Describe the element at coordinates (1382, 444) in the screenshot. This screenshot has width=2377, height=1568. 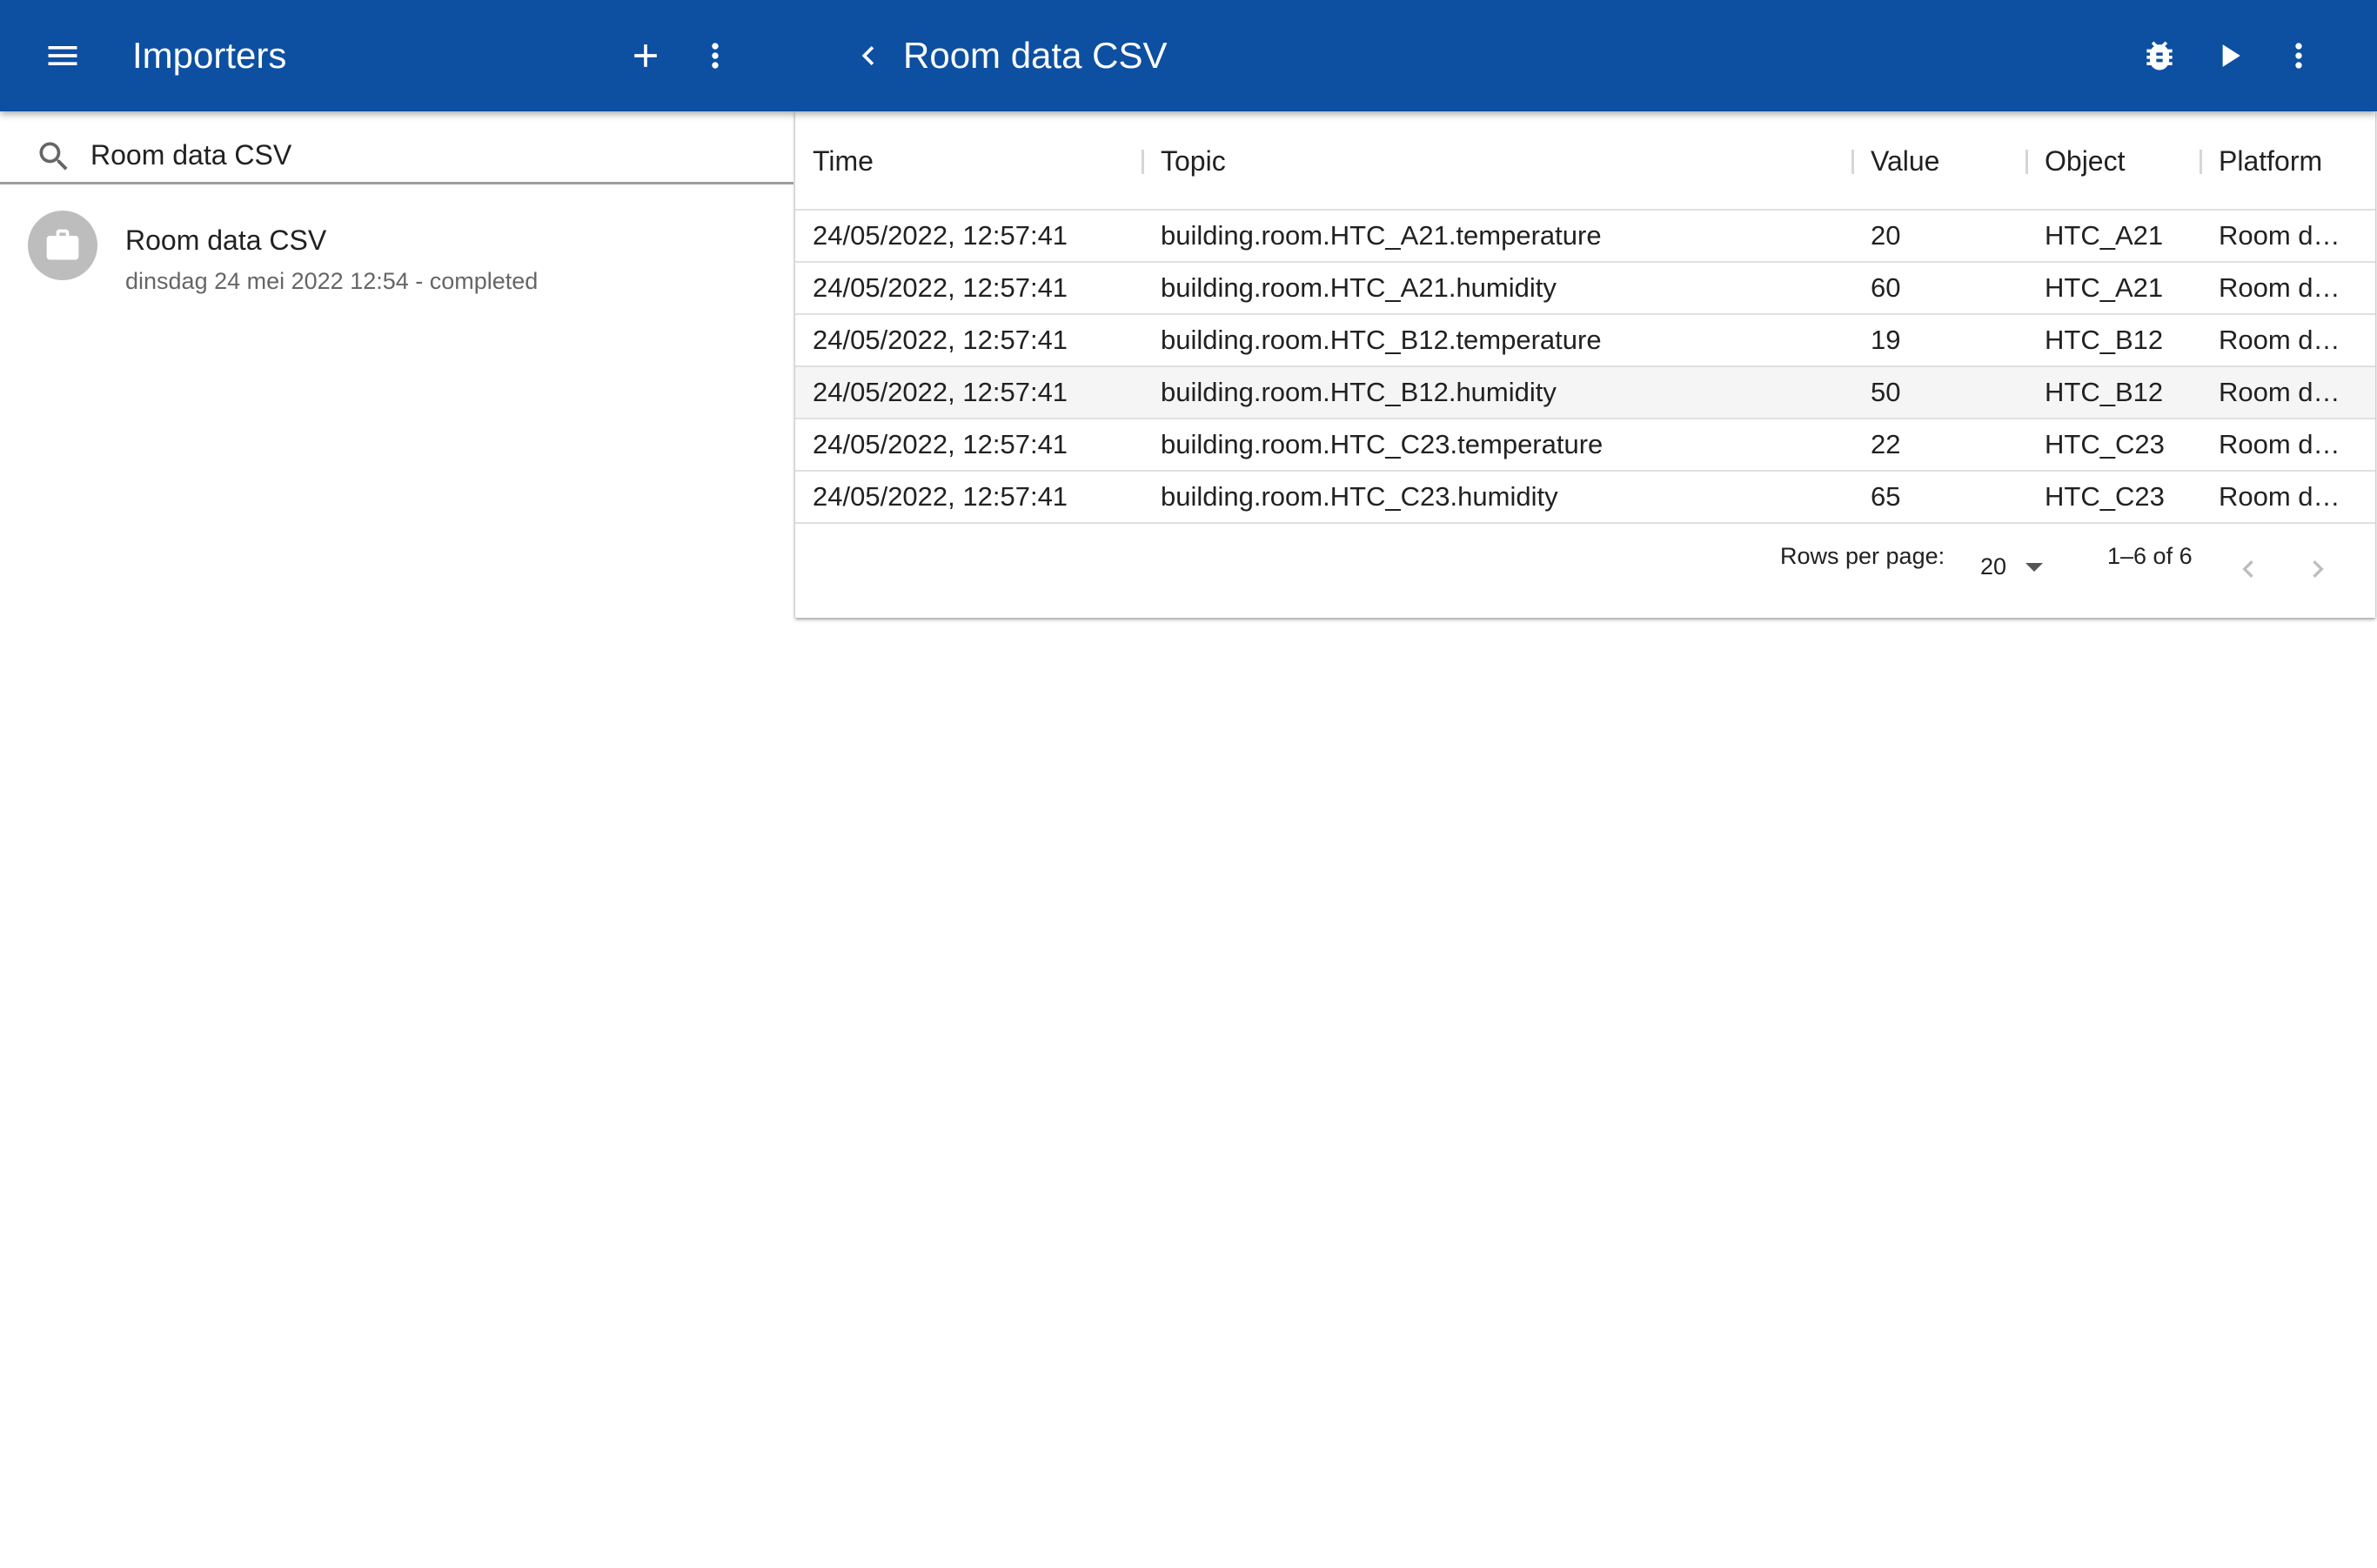
I see `cell-topic: building.room.HTC_C23.temperature` at that location.